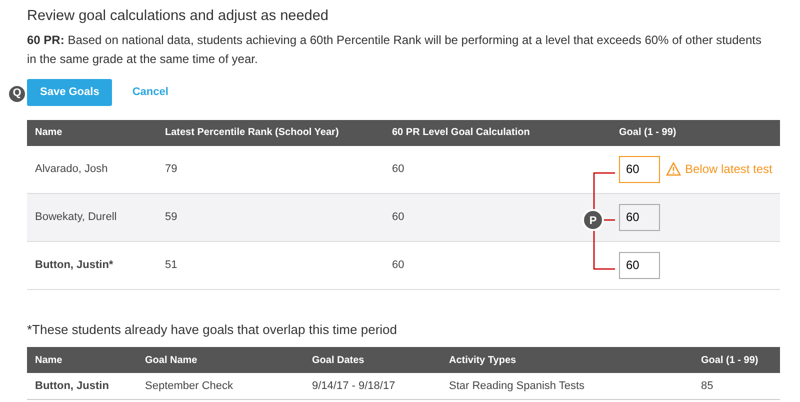 The height and width of the screenshot is (402, 800). I want to click on description-text: 60 PR: Based on national data, students achieving a 60th Percentile Rank will be performing at a level that exceeds 60% of other students in the same grade at the same time of year., so click(394, 50).